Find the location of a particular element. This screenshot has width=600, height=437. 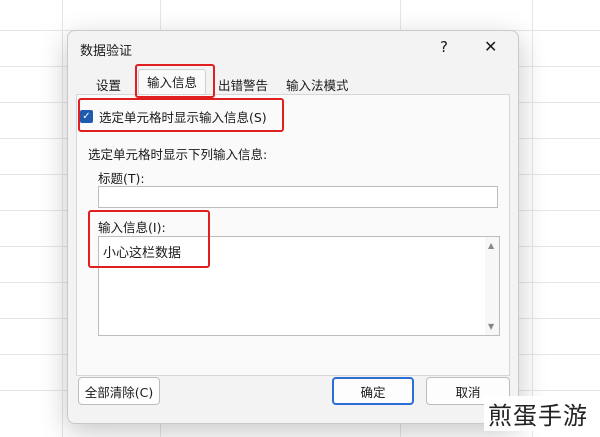

tab-bar: 设置 输入信息 出错警告 输入法模式 is located at coordinates (293, 82).